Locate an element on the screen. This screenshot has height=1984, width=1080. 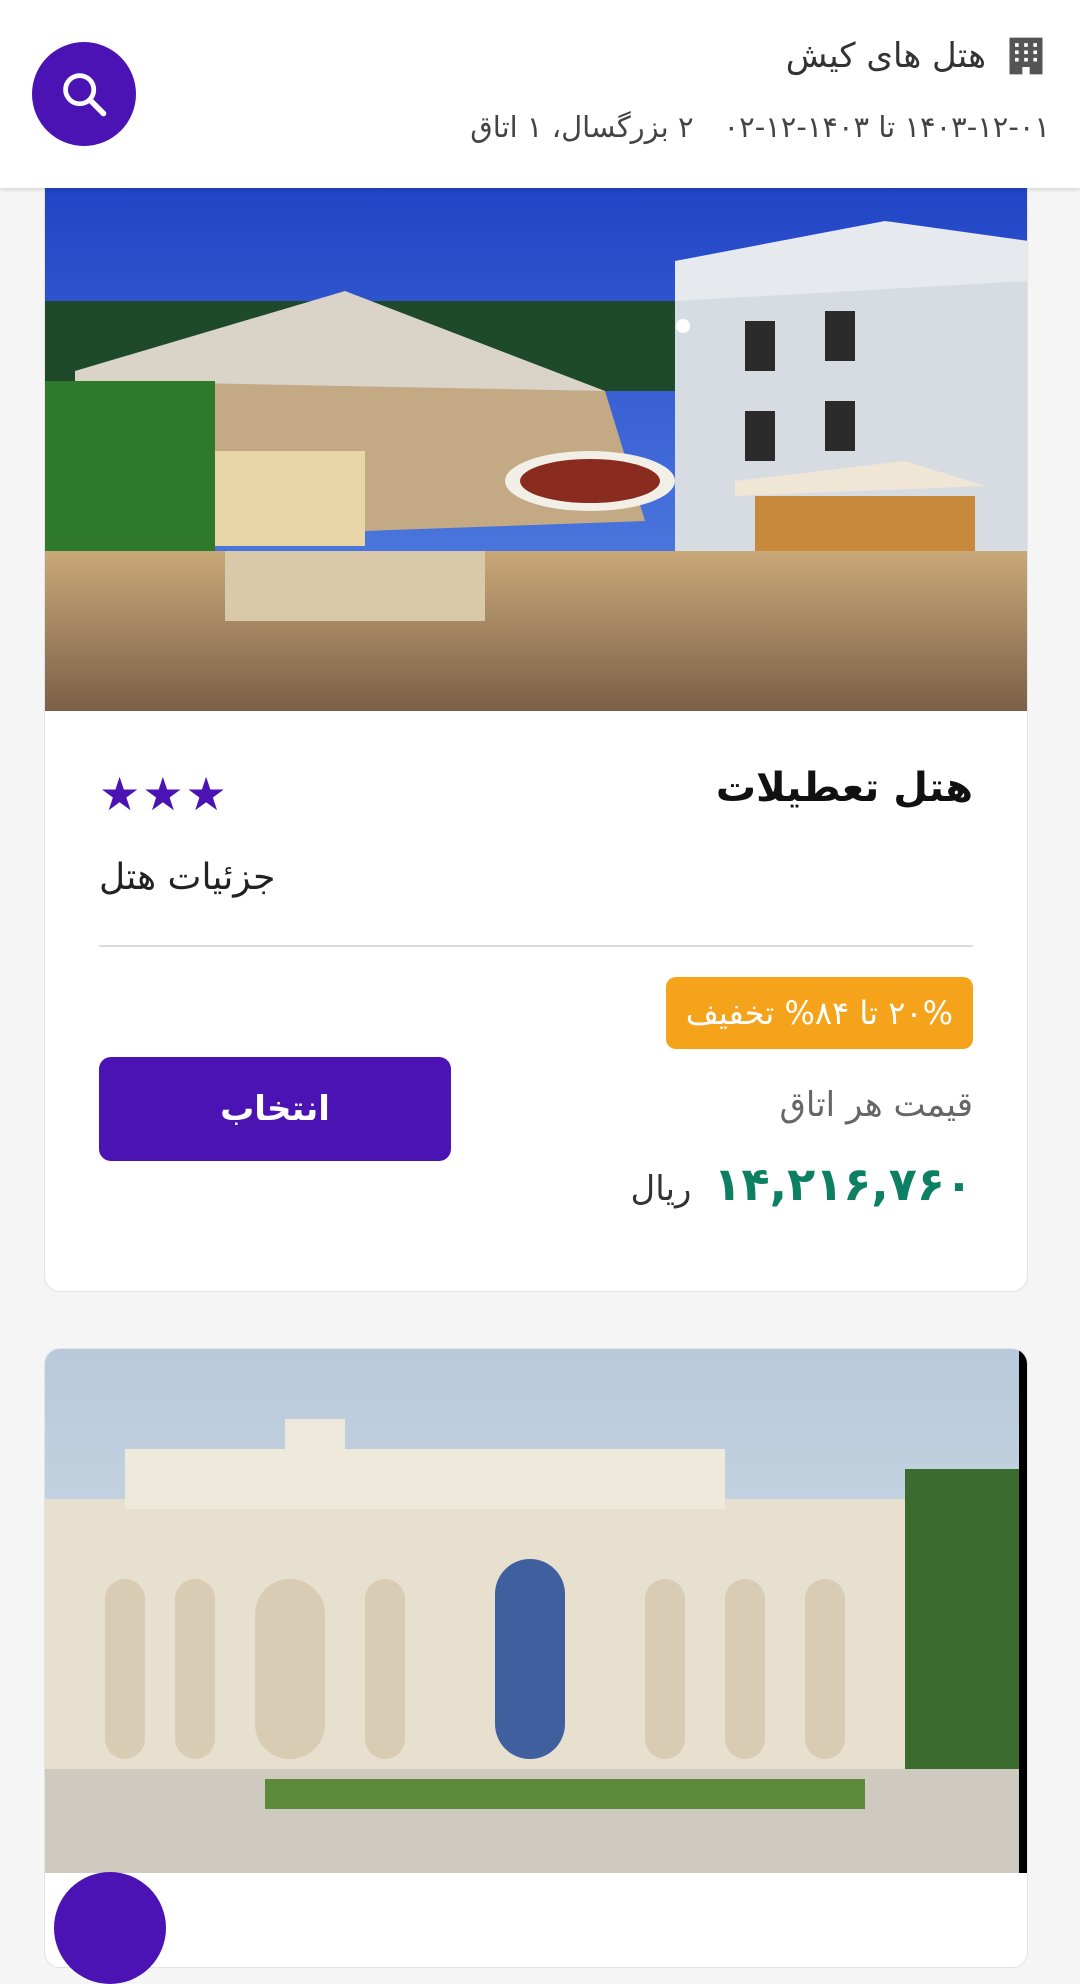
price-label: قیمت هر اتاق is located at coordinates (876, 1105).